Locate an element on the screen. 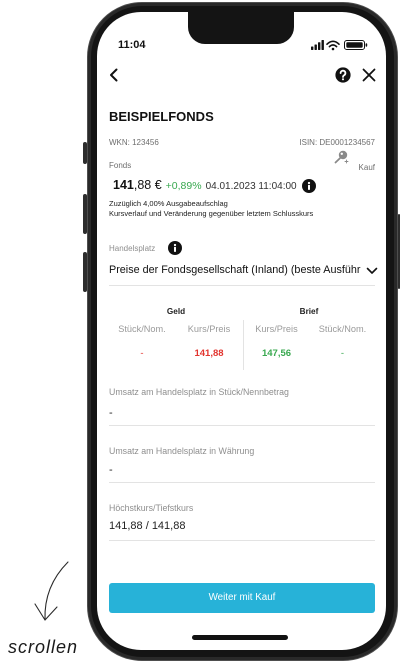 The image size is (400, 663). back-chevron-icon is located at coordinates (114, 75).